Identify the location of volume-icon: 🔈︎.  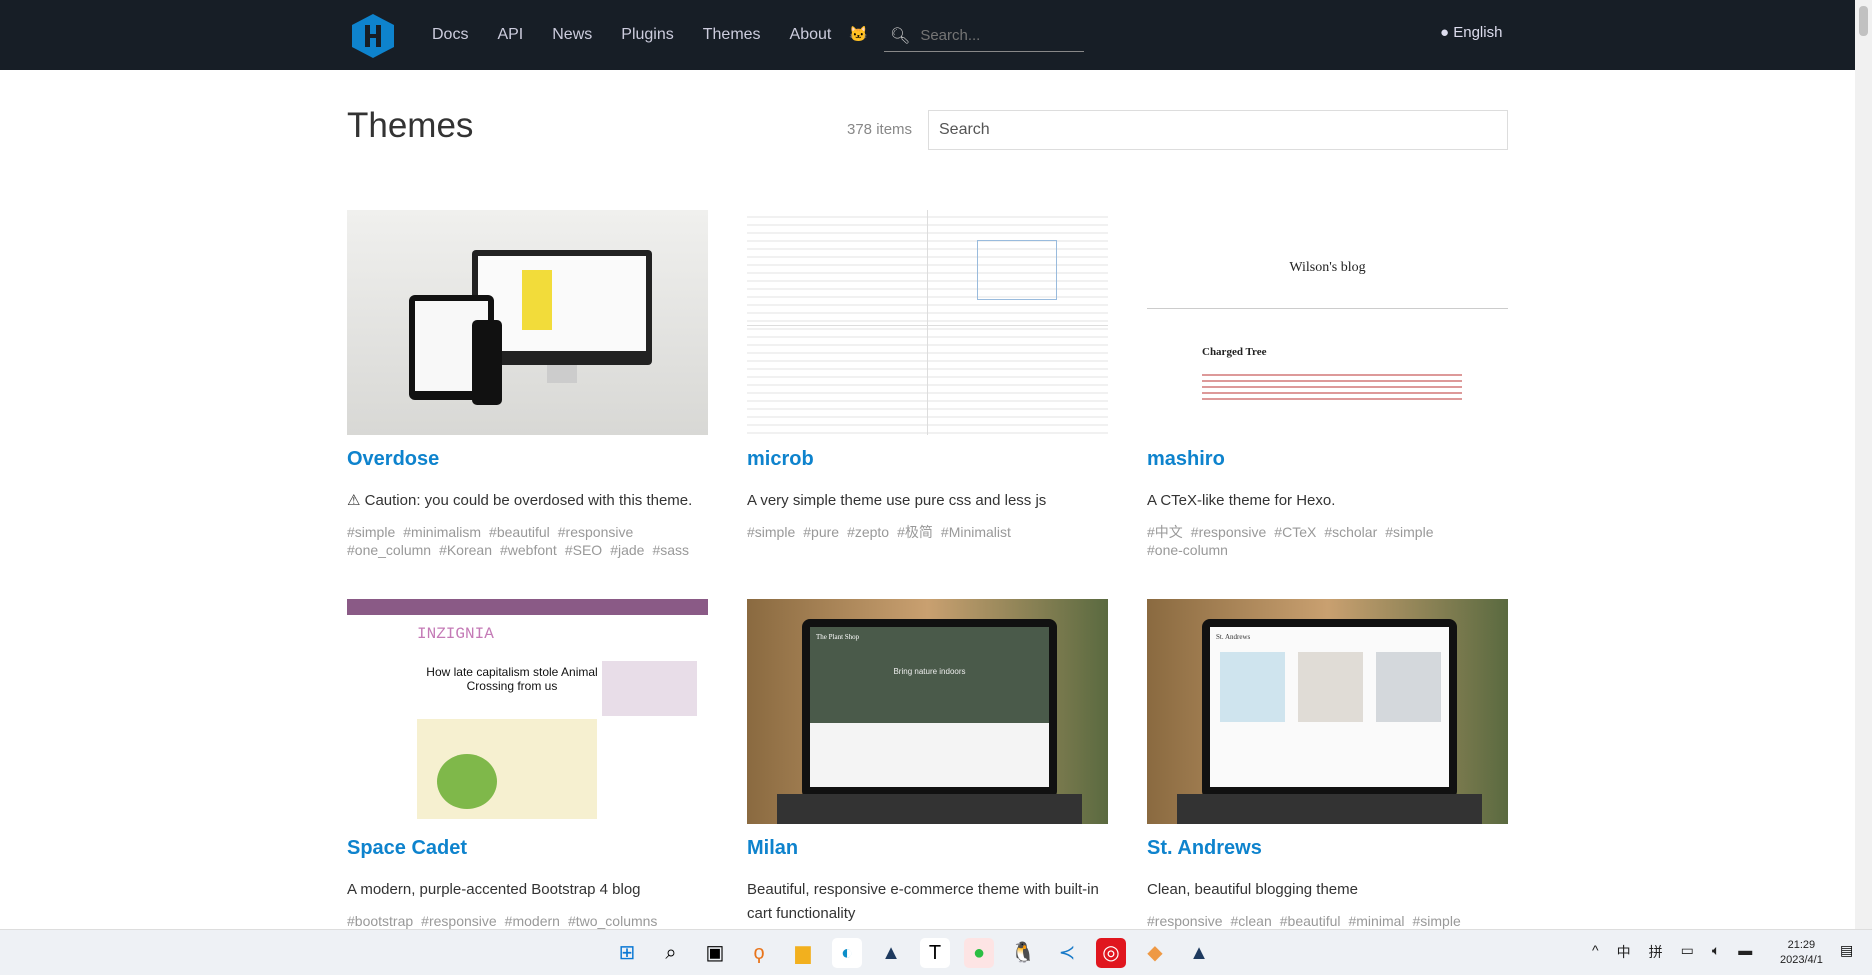
(1716, 952).